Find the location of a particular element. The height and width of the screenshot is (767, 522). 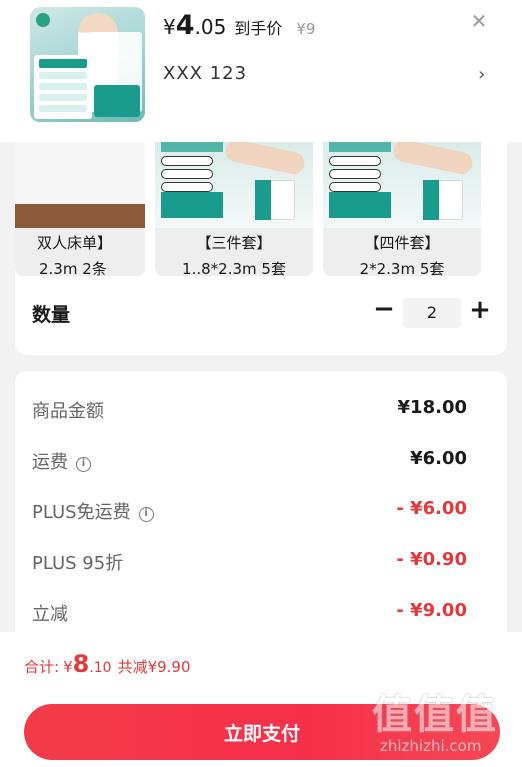

summary-value: ¥6.00 is located at coordinates (438, 458).